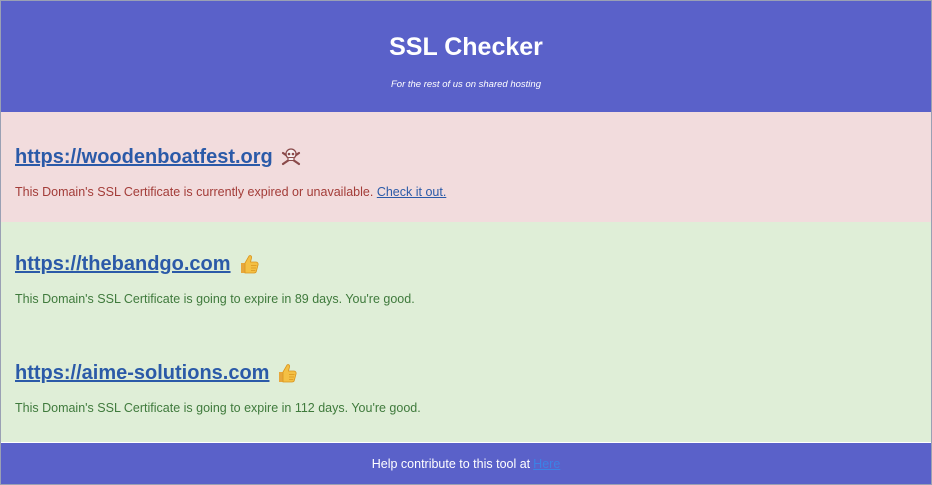  Describe the element at coordinates (466, 264) in the screenshot. I see `site-heading: https://thebandgo.com` at that location.